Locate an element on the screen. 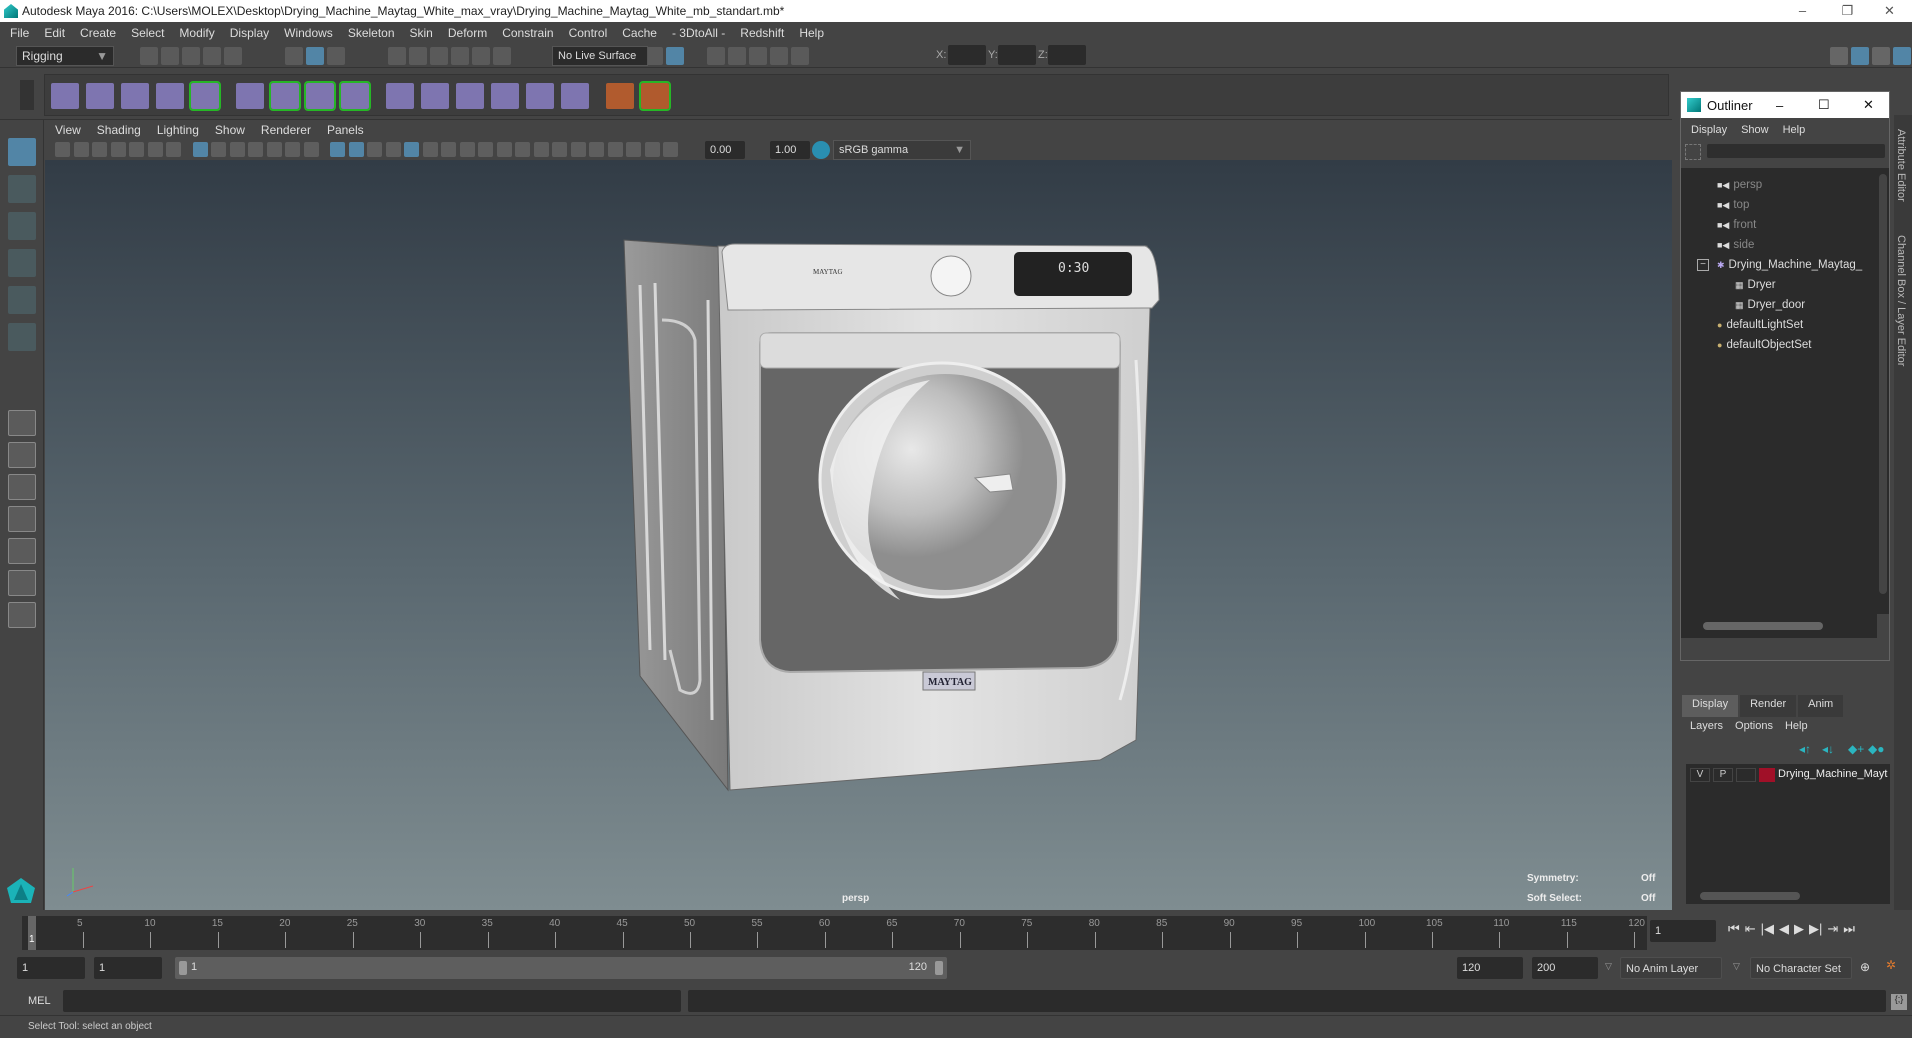 This screenshot has width=1912, height=1038. outliner-item: ■◀ top is located at coordinates (1733, 205).